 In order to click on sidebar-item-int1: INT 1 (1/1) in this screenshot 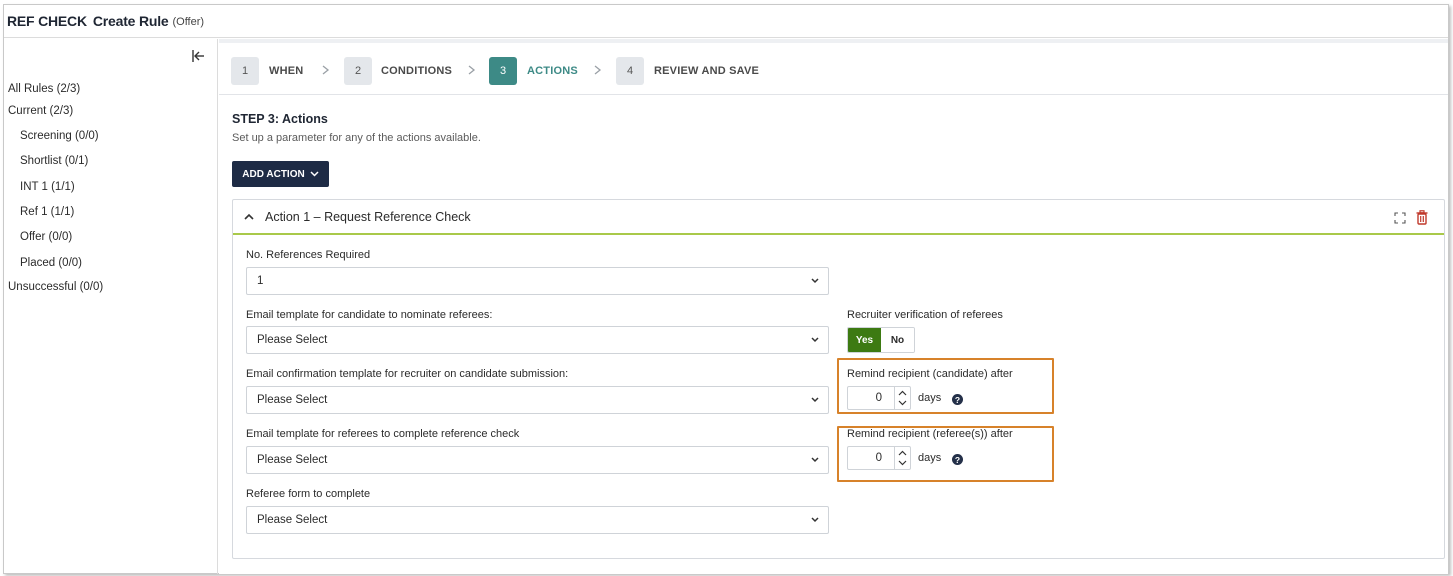, I will do `click(47, 187)`.